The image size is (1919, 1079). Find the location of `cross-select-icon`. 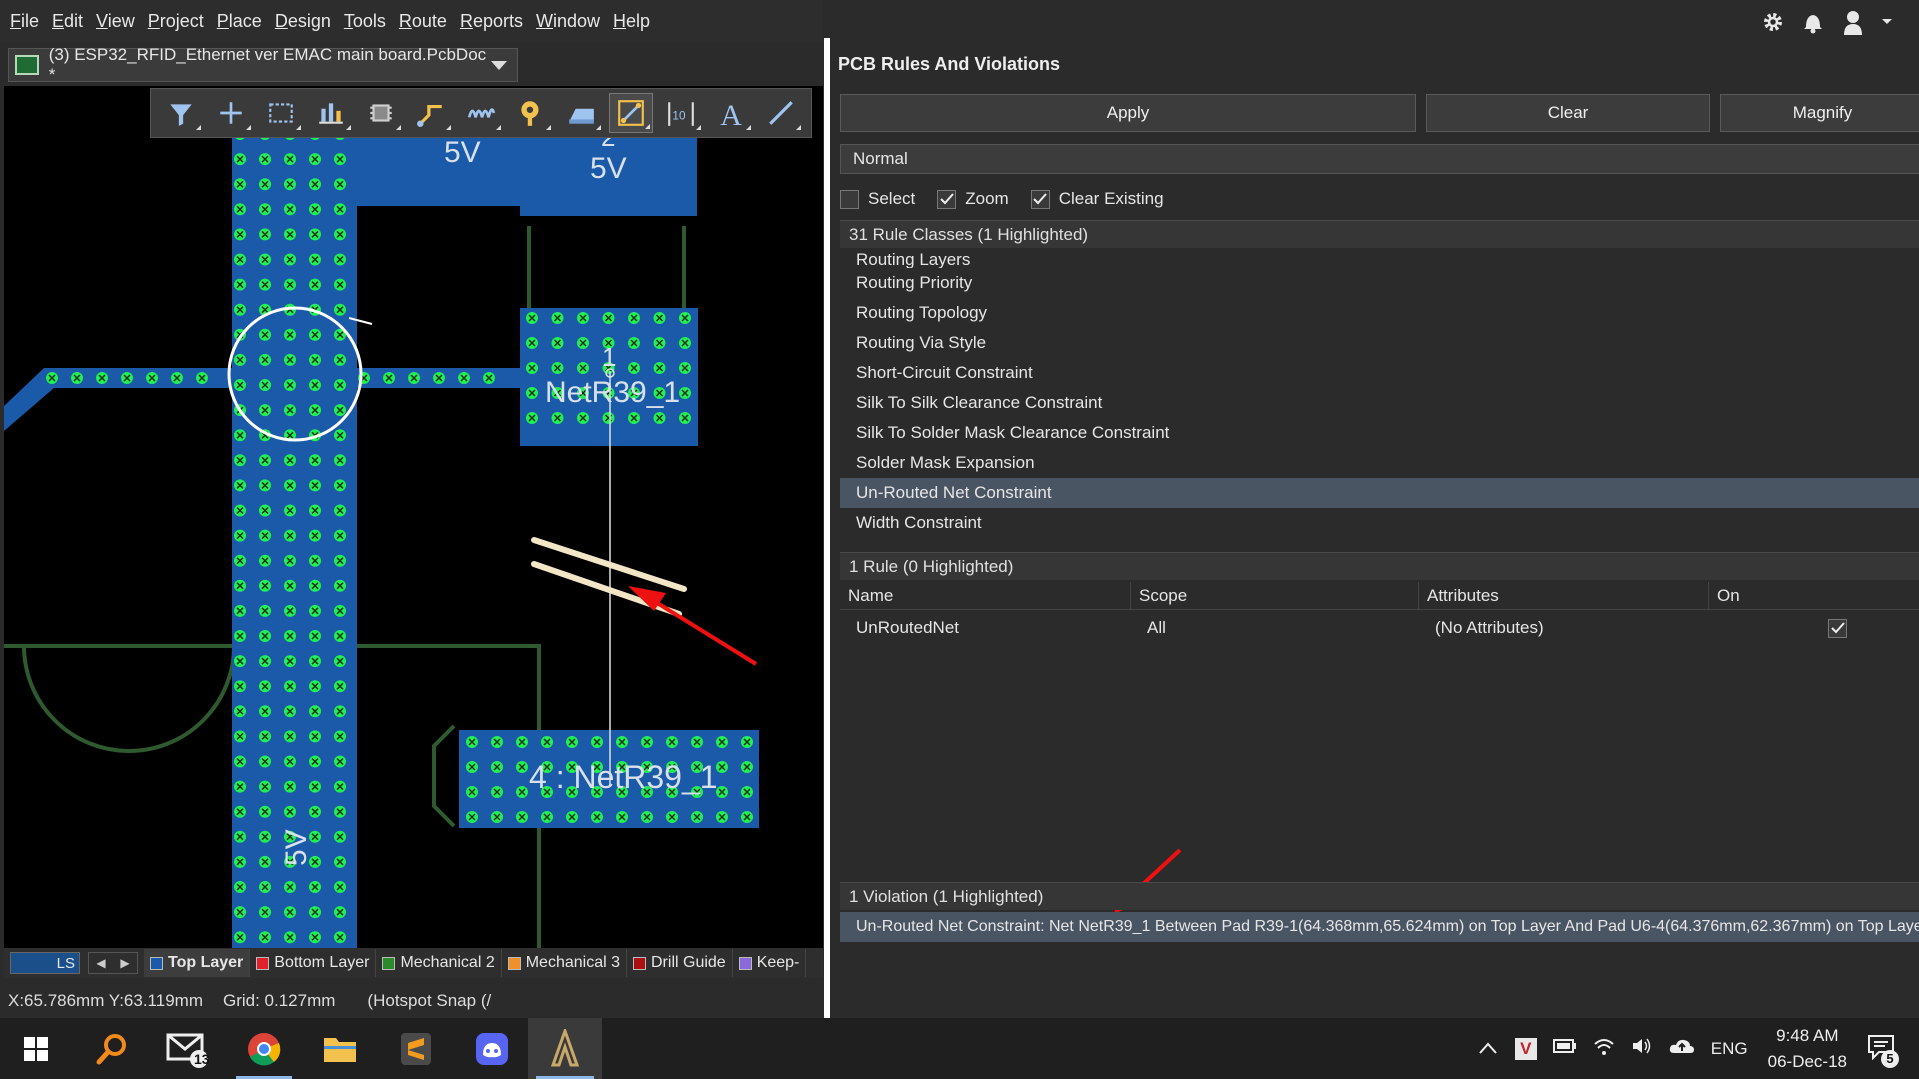

cross-select-icon is located at coordinates (231, 113).